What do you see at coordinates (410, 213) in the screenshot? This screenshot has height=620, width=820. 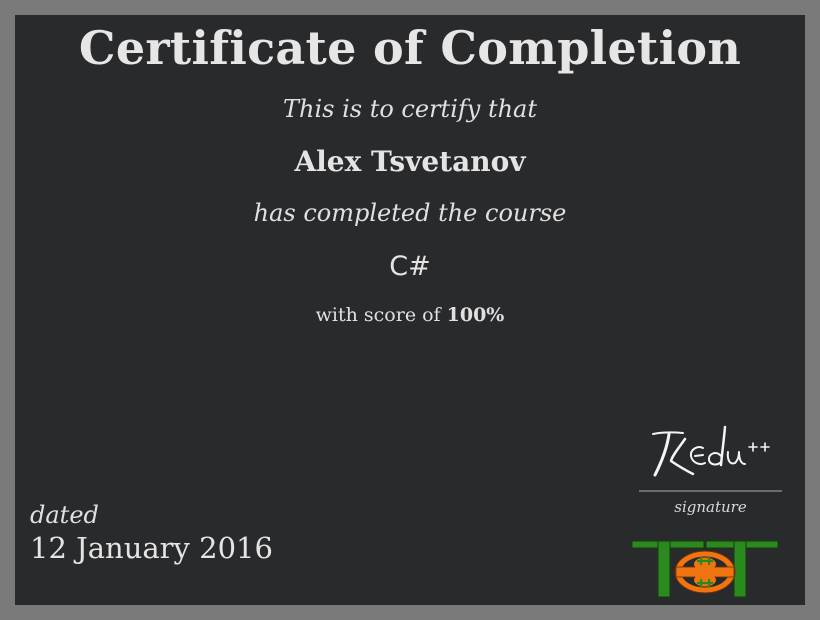 I see `completion-text: has completed the course` at bounding box center [410, 213].